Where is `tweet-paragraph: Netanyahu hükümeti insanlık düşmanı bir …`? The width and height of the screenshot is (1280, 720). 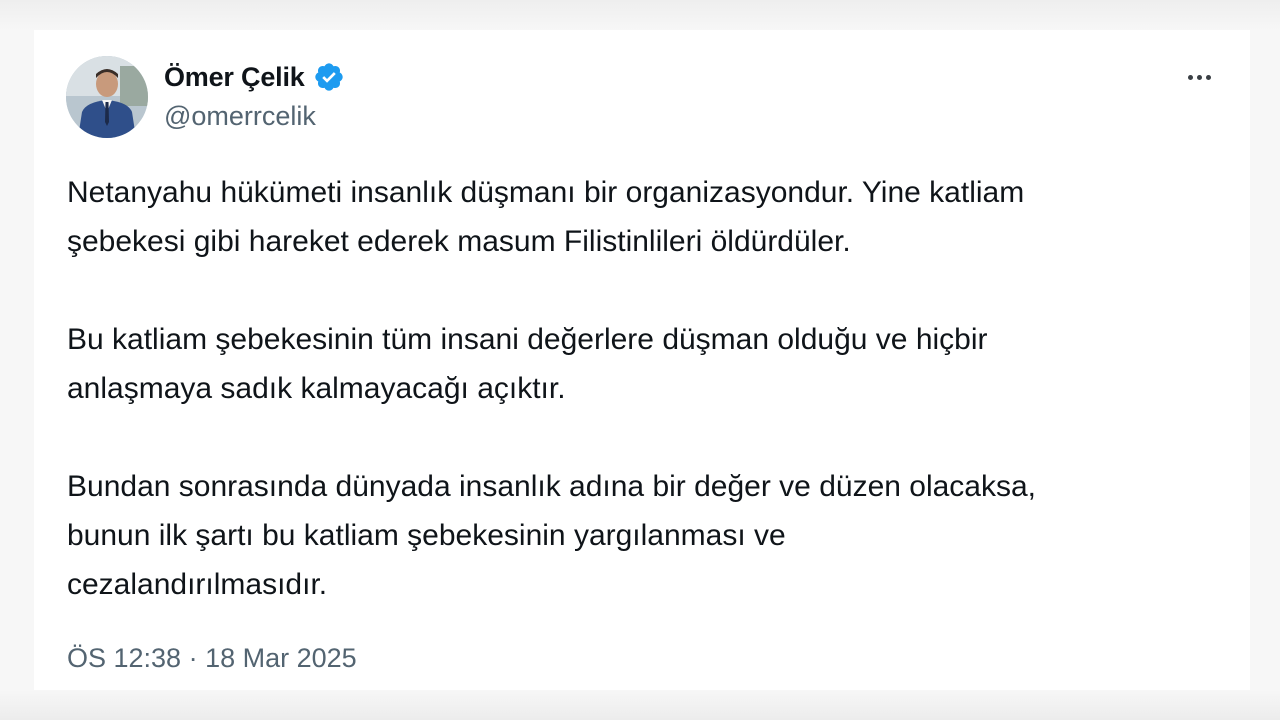
tweet-paragraph: Netanyahu hükümeti insanlık düşmanı bir … is located at coordinates (546, 217).